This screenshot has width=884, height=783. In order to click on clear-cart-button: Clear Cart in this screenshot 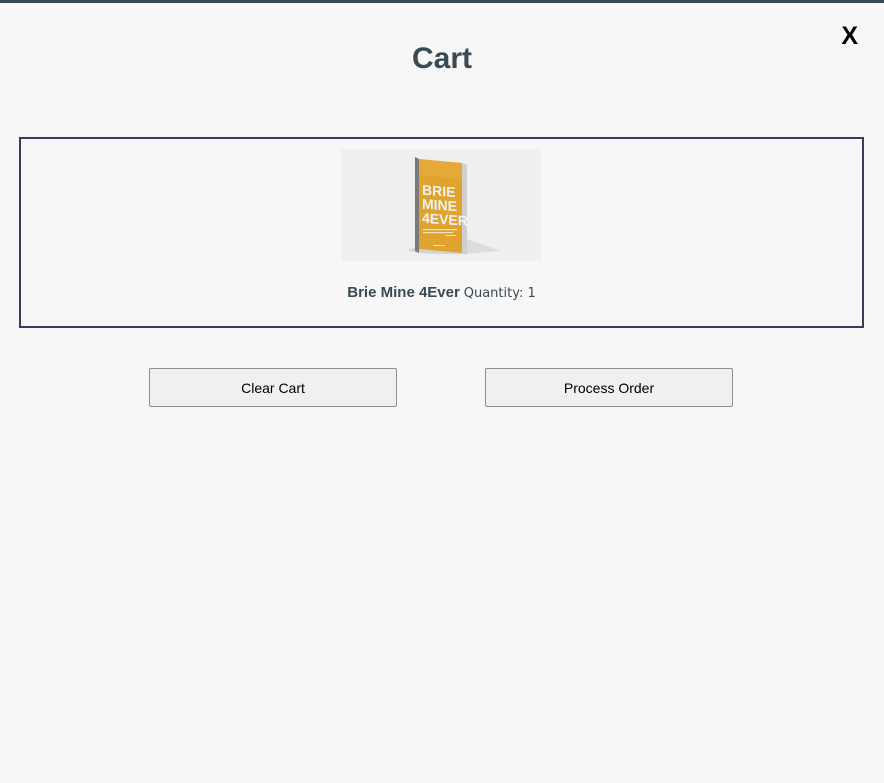, I will do `click(273, 387)`.